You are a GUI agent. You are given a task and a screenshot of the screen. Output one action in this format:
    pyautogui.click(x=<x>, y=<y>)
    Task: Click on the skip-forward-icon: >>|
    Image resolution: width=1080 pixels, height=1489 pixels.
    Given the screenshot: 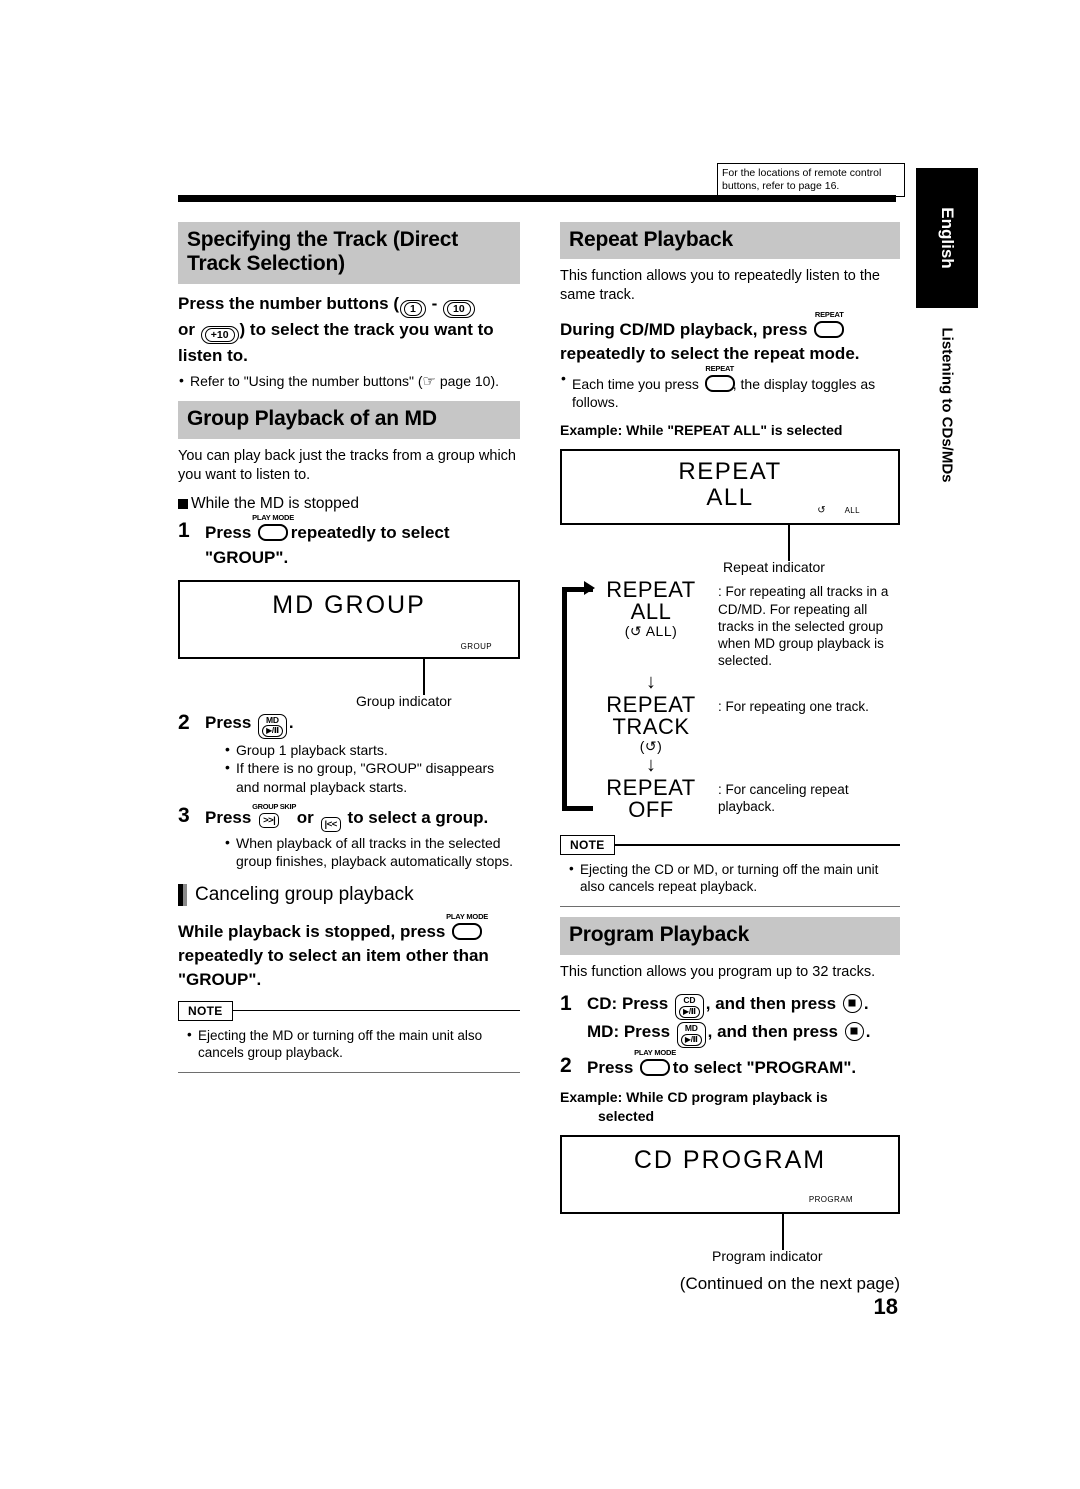 What is the action you would take?
    pyautogui.click(x=269, y=820)
    